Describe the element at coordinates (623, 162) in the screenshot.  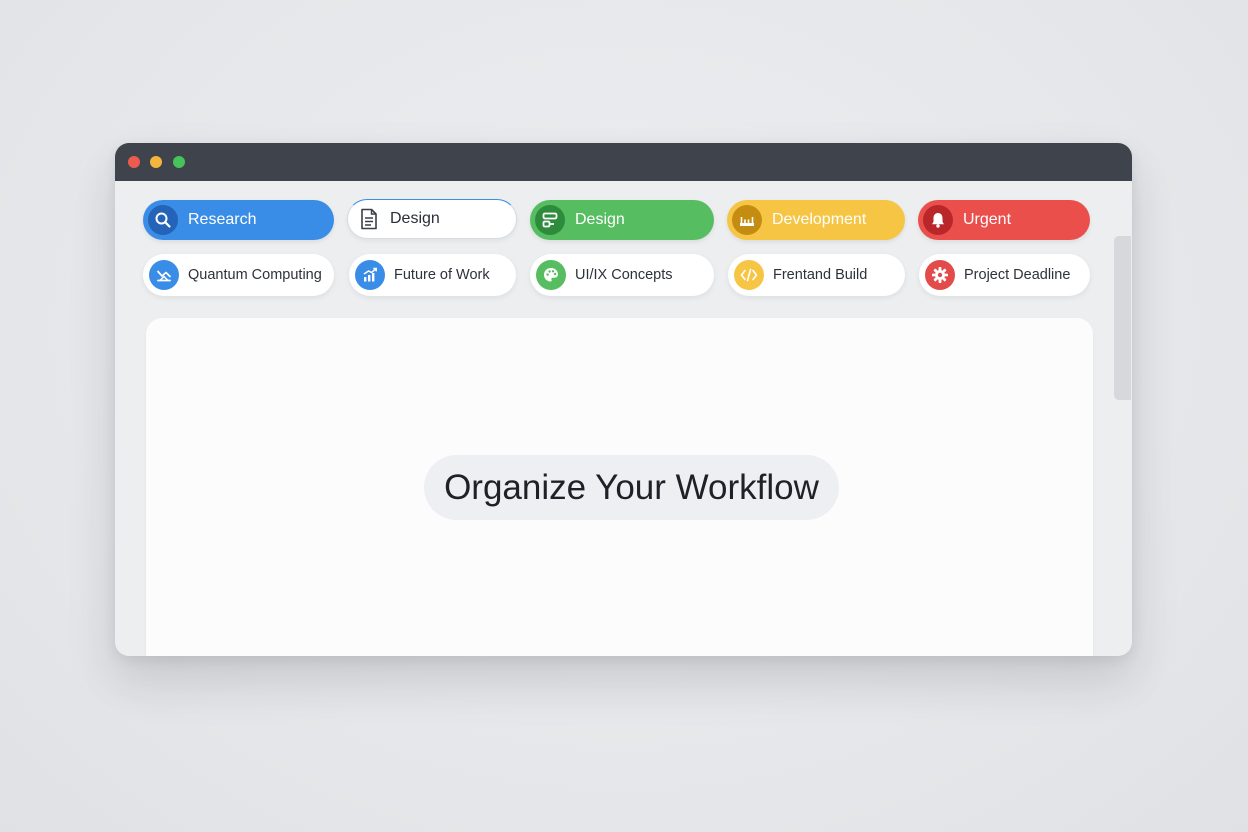
I see `title-bar` at that location.